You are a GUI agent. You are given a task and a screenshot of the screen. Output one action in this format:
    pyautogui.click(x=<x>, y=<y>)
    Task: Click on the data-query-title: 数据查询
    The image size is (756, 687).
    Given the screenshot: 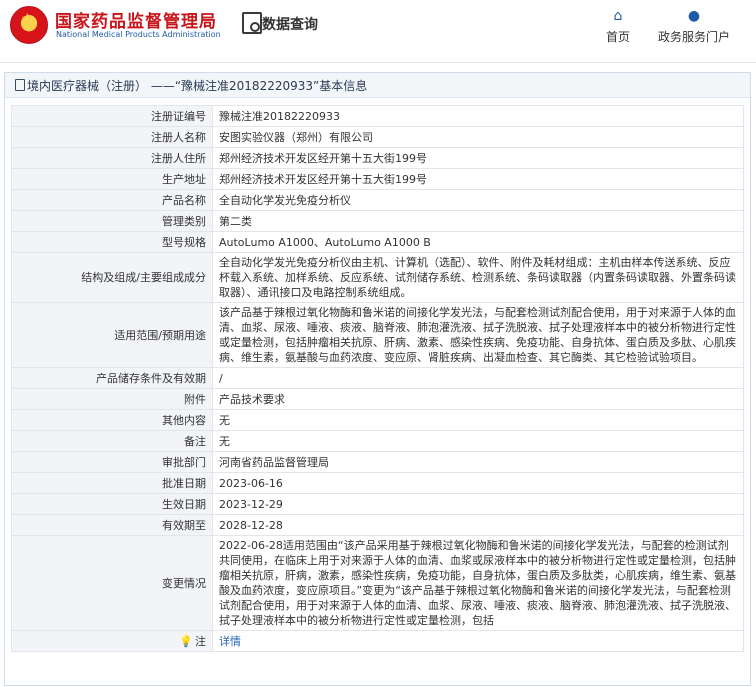 What is the action you would take?
    pyautogui.click(x=290, y=24)
    